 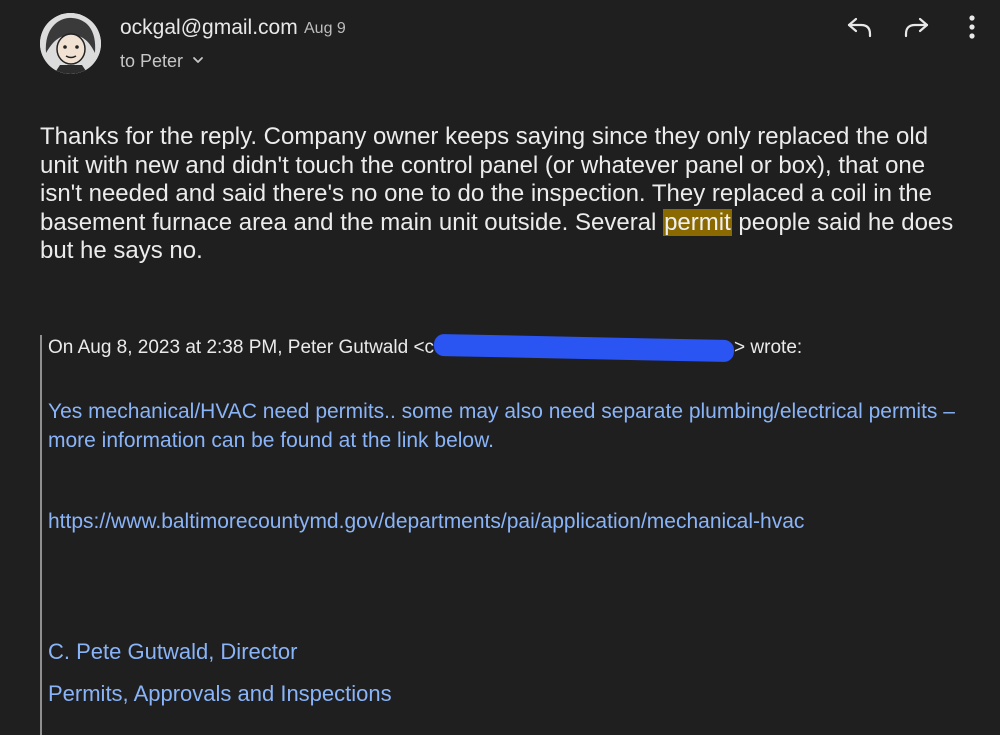 What do you see at coordinates (916, 27) in the screenshot?
I see `forward-icon` at bounding box center [916, 27].